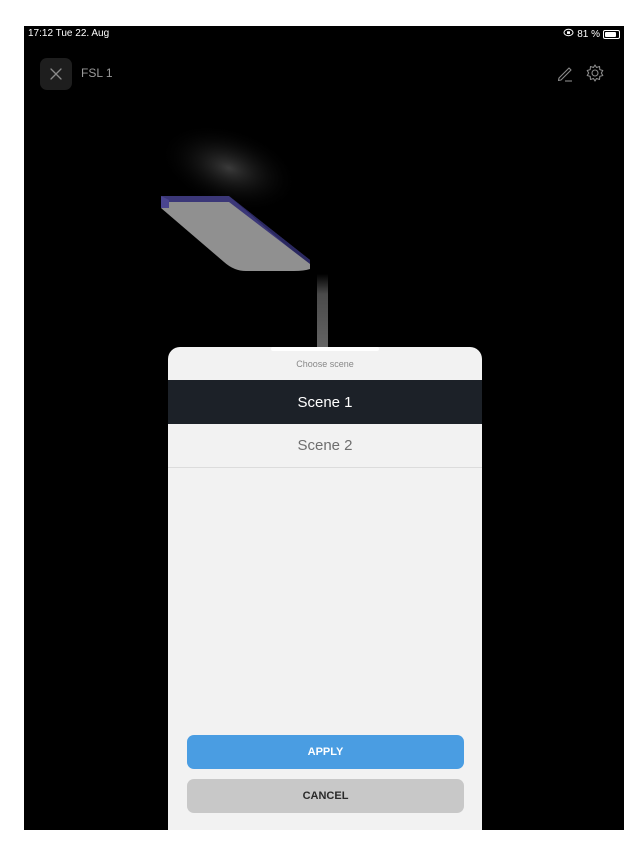 The image size is (625, 857). I want to click on scene-option-2: Scene 2, so click(325, 446).